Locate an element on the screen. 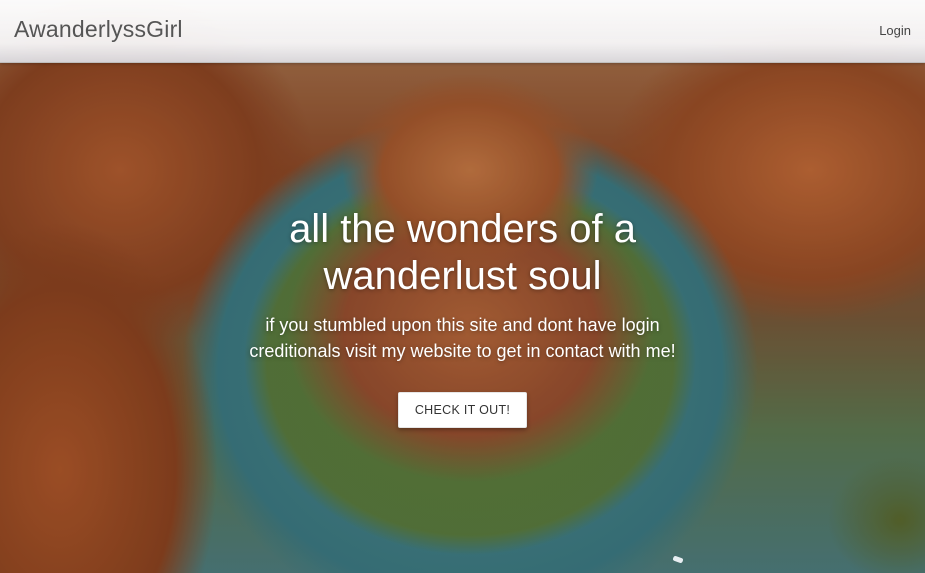  hero-headline: all the wonders of a wanderlust soul is located at coordinates (462, 252).